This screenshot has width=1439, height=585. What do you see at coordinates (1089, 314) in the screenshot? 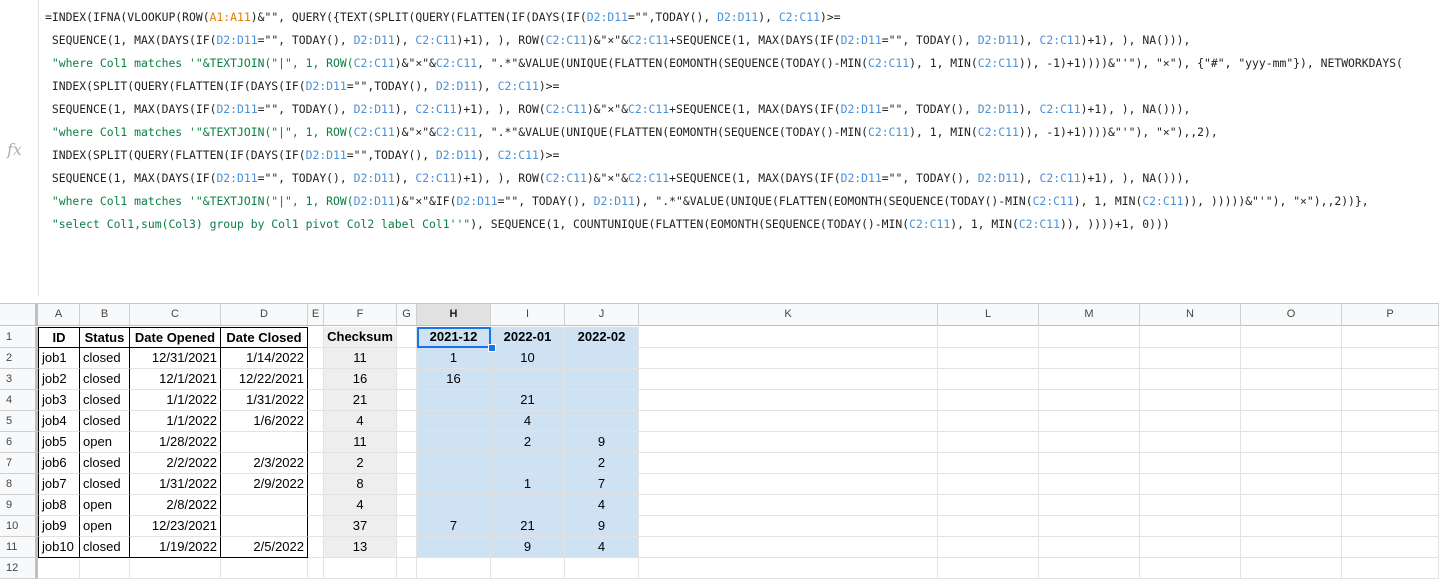
I see `column-header-m: M` at bounding box center [1089, 314].